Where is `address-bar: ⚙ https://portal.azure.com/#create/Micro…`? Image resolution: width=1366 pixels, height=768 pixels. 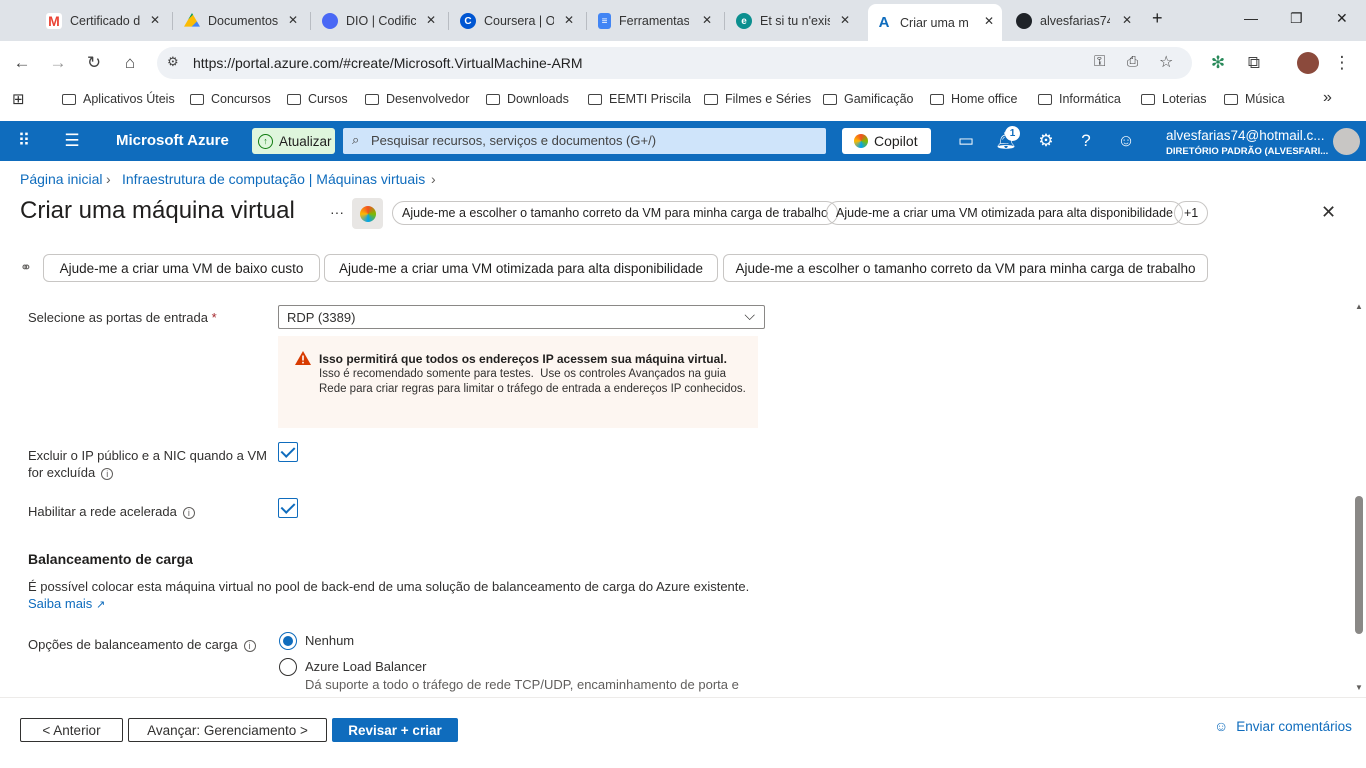
address-bar: ⚙ https://portal.azure.com/#create/Micro… is located at coordinates (674, 63).